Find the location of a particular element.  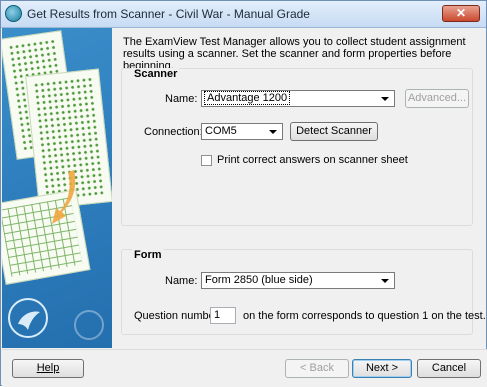

arrow-icon is located at coordinates (64, 197).